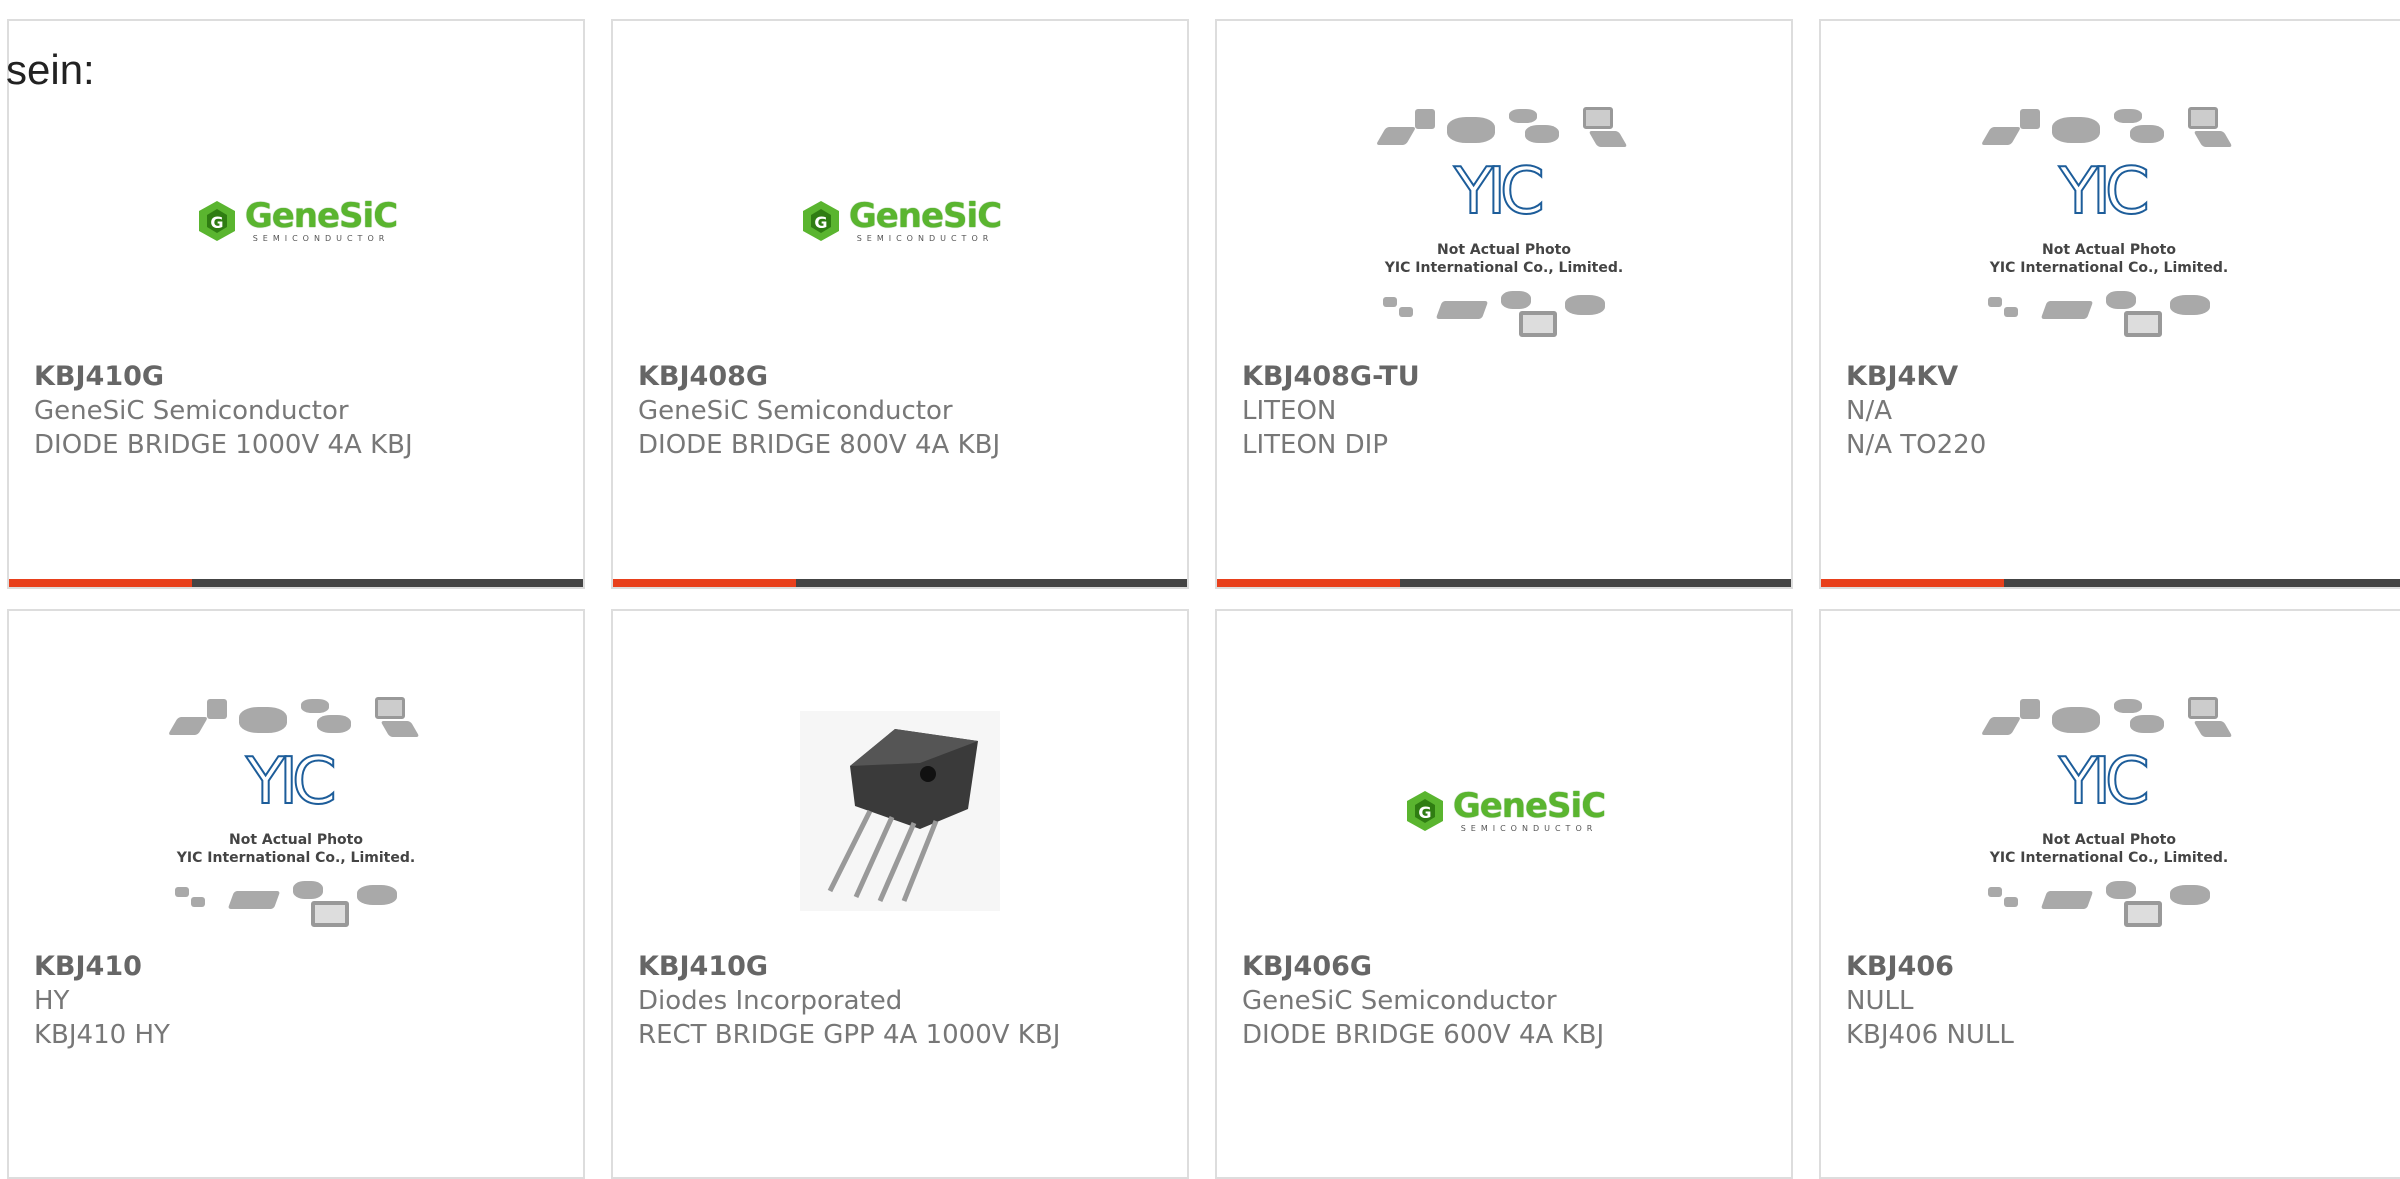 The height and width of the screenshot is (1179, 2400). Describe the element at coordinates (1930, 1035) in the screenshot. I see `description: KBJ406 NULL` at that location.